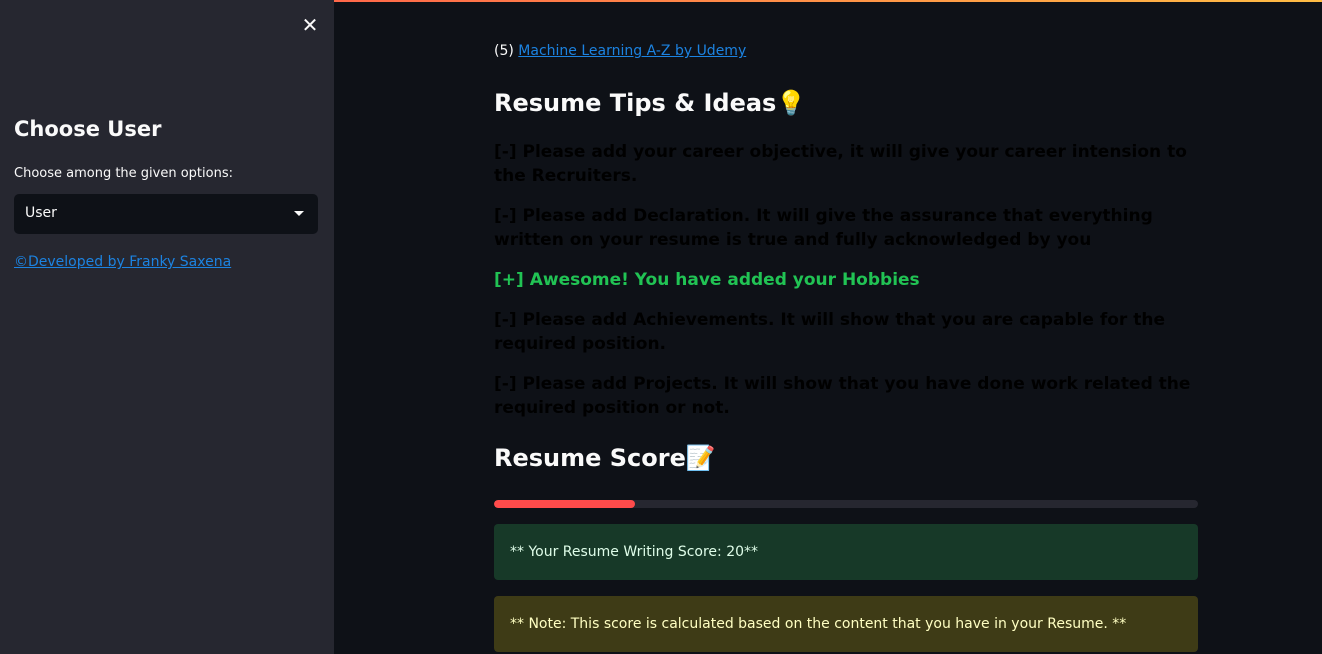  I want to click on developer-credit-link: ©Developed by Franky Saxena, so click(122, 262).